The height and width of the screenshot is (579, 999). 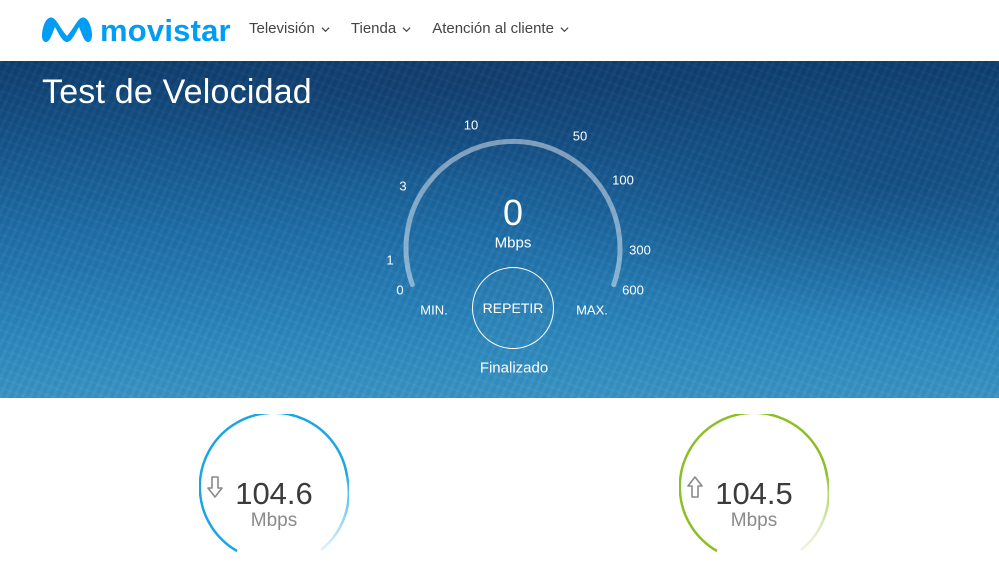 What do you see at coordinates (471, 125) in the screenshot?
I see `scale-label-10: 10` at bounding box center [471, 125].